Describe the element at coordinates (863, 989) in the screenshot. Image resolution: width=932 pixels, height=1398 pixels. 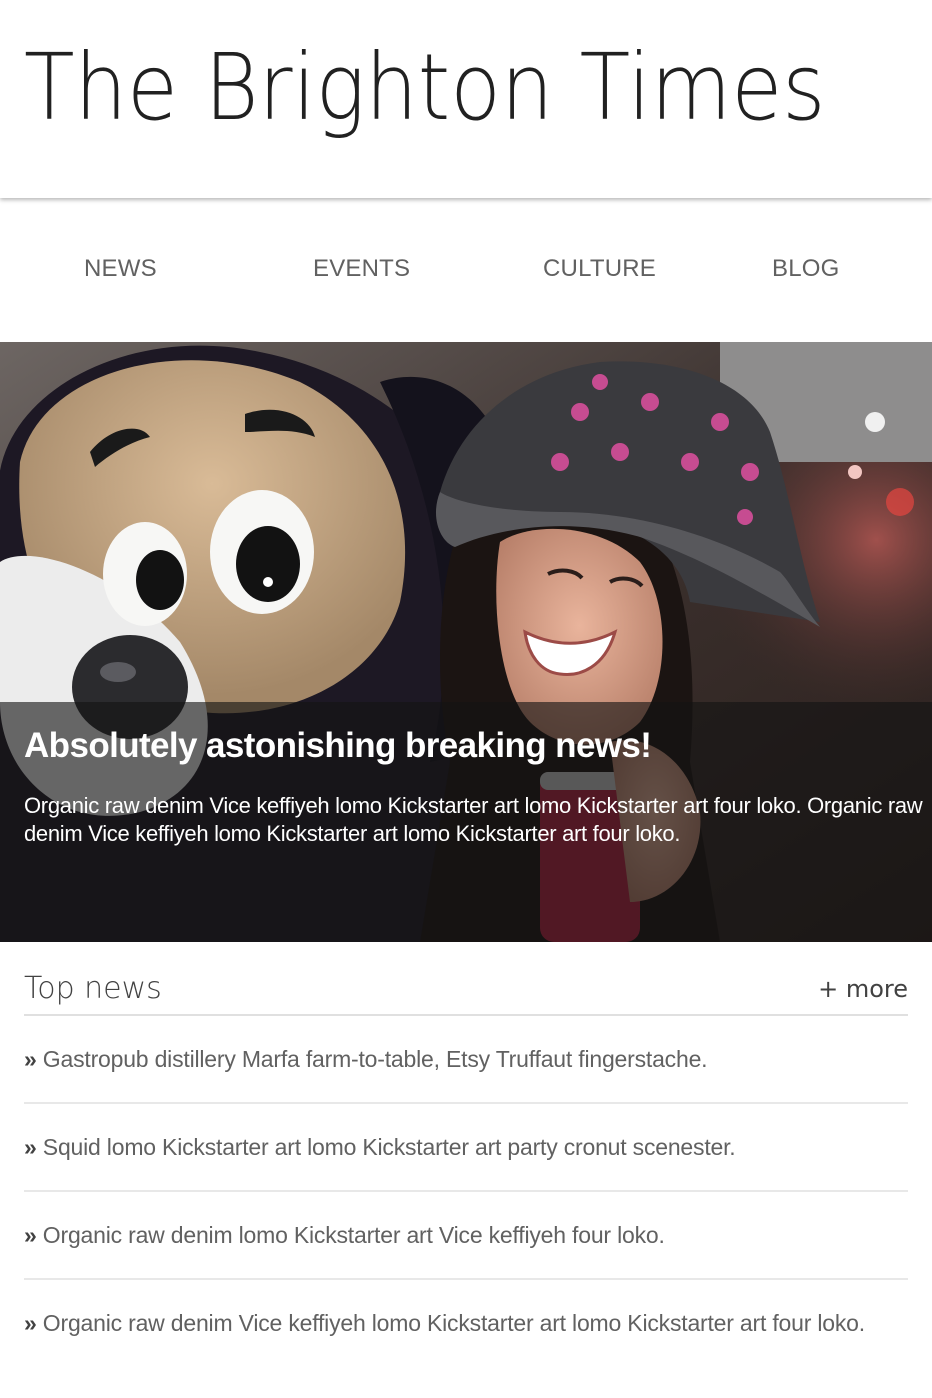
I see `more-link: + more` at that location.